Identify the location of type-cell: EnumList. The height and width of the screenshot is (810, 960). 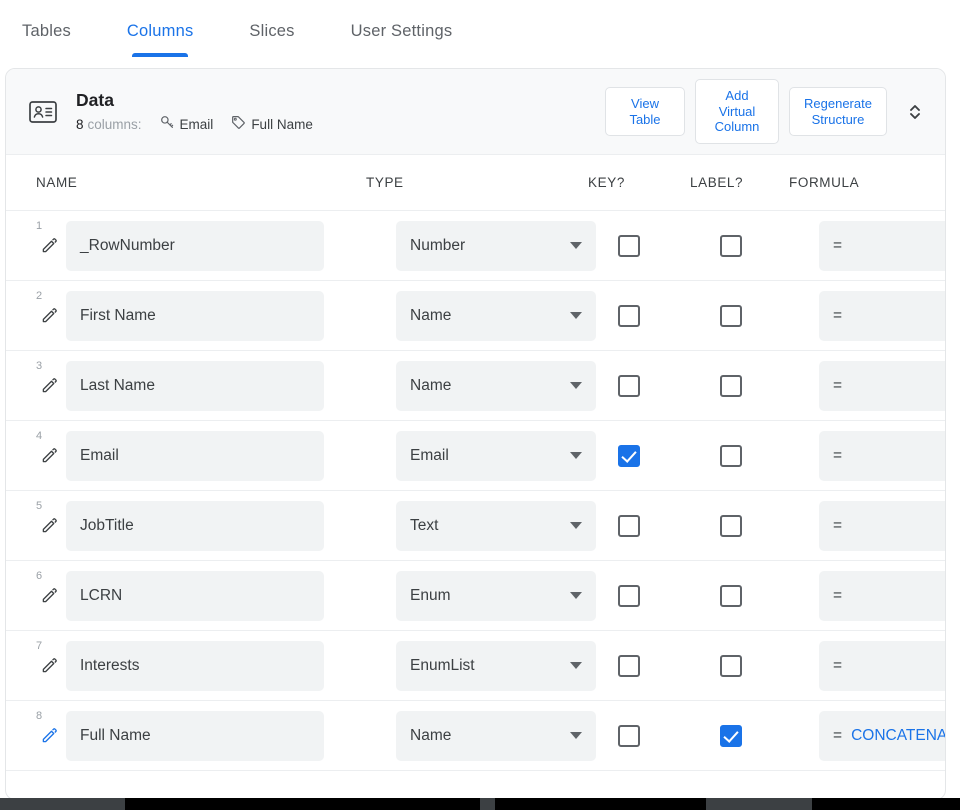
(507, 665).